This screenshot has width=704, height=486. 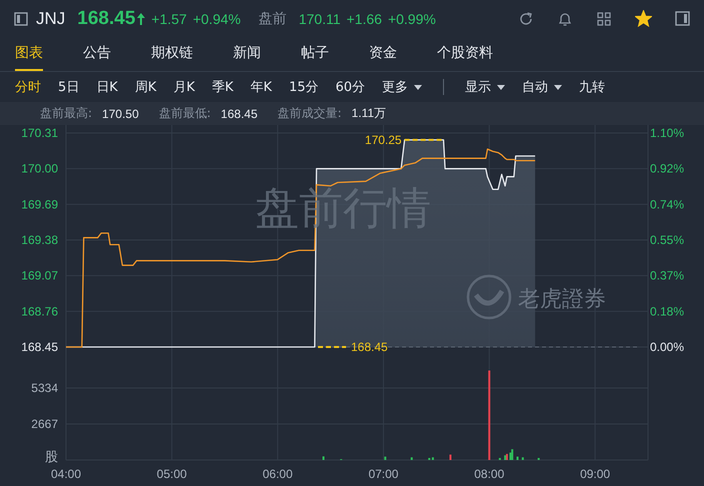 What do you see at coordinates (44, 424) in the screenshot?
I see `volume-axis-label: 2667` at bounding box center [44, 424].